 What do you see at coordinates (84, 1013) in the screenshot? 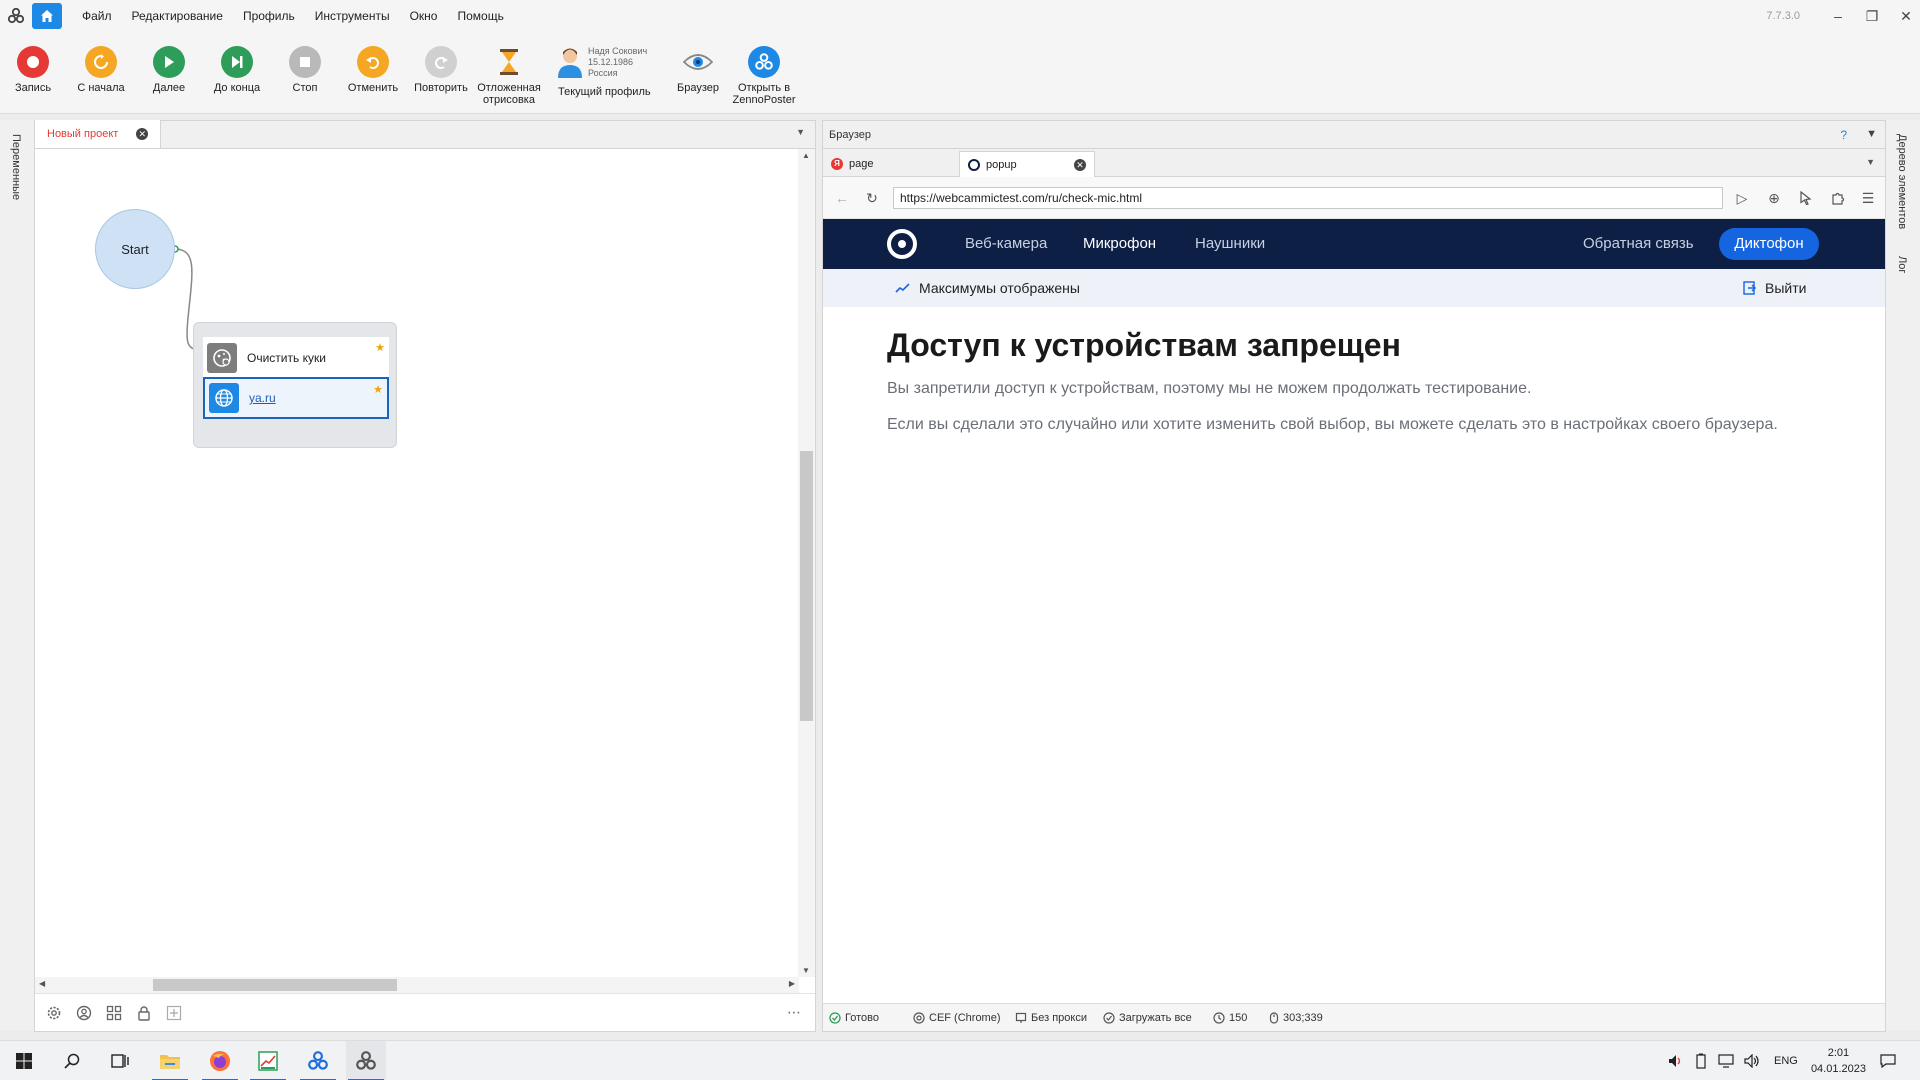
I see `user-circle-icon` at bounding box center [84, 1013].